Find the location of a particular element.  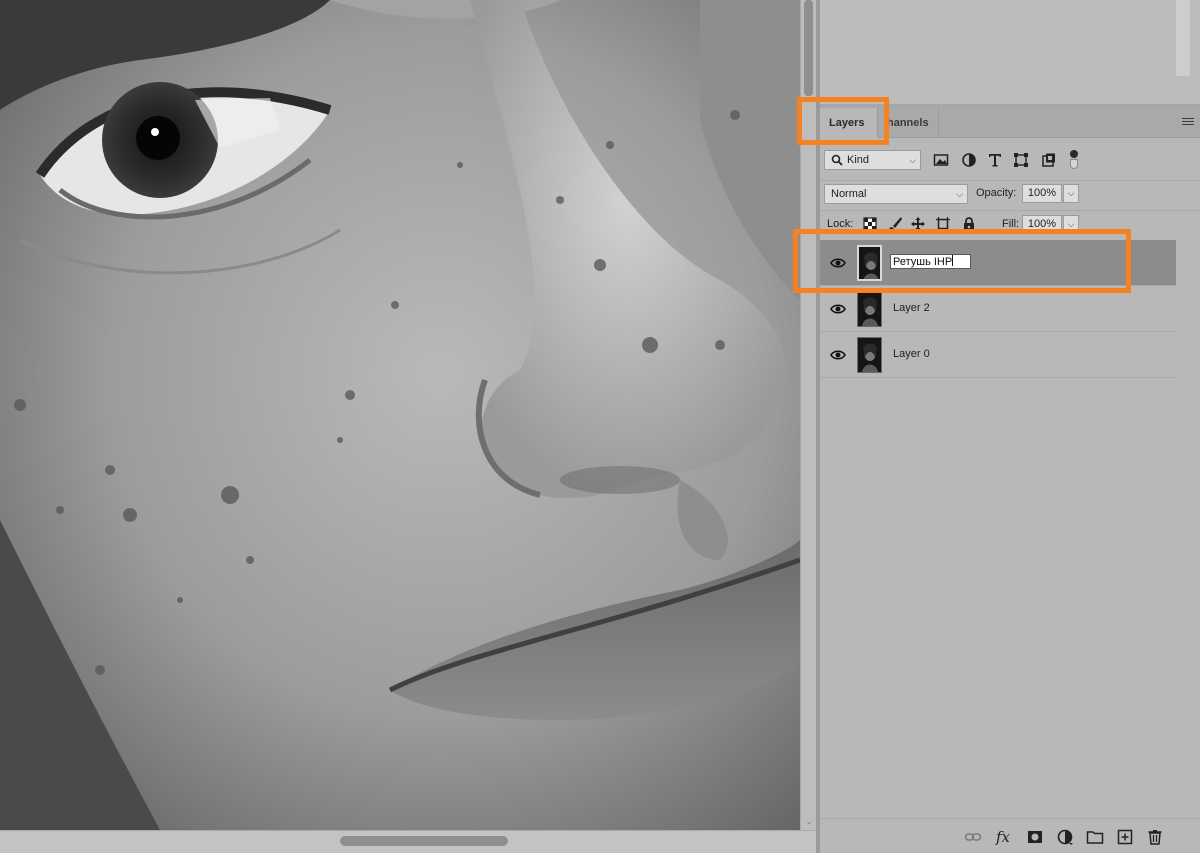

layer-filter-row: Kind ⌵ is located at coordinates (1010, 160).